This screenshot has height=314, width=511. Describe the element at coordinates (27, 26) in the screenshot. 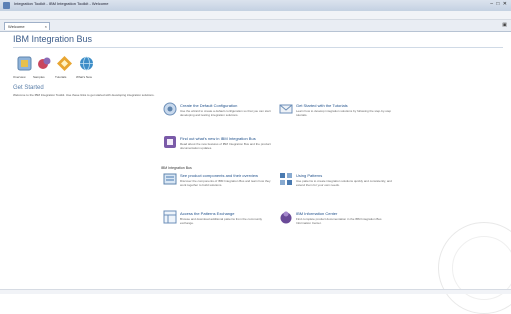

I see `tab-welcome: Welcome ×` at that location.